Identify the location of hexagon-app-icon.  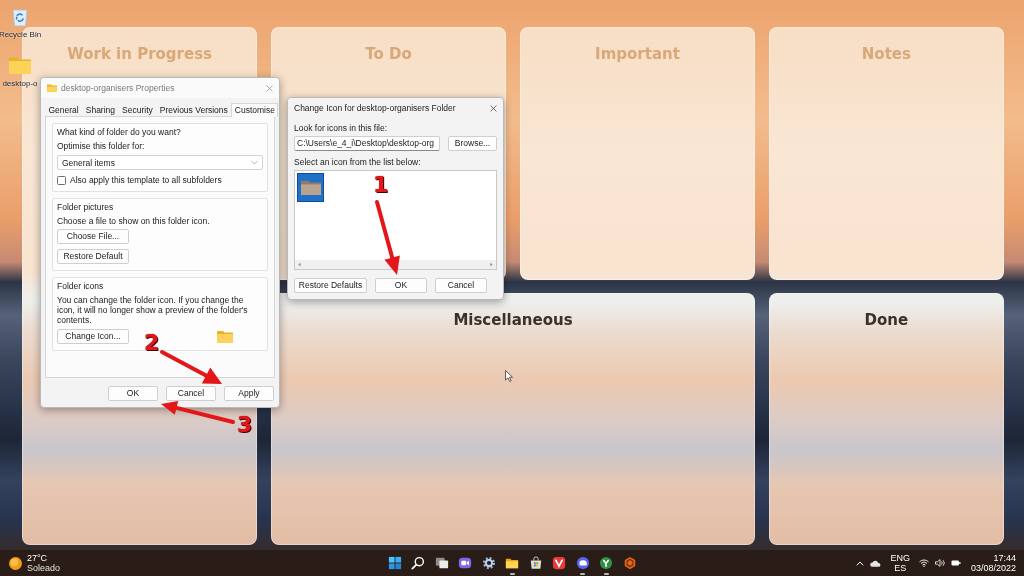
(629, 563).